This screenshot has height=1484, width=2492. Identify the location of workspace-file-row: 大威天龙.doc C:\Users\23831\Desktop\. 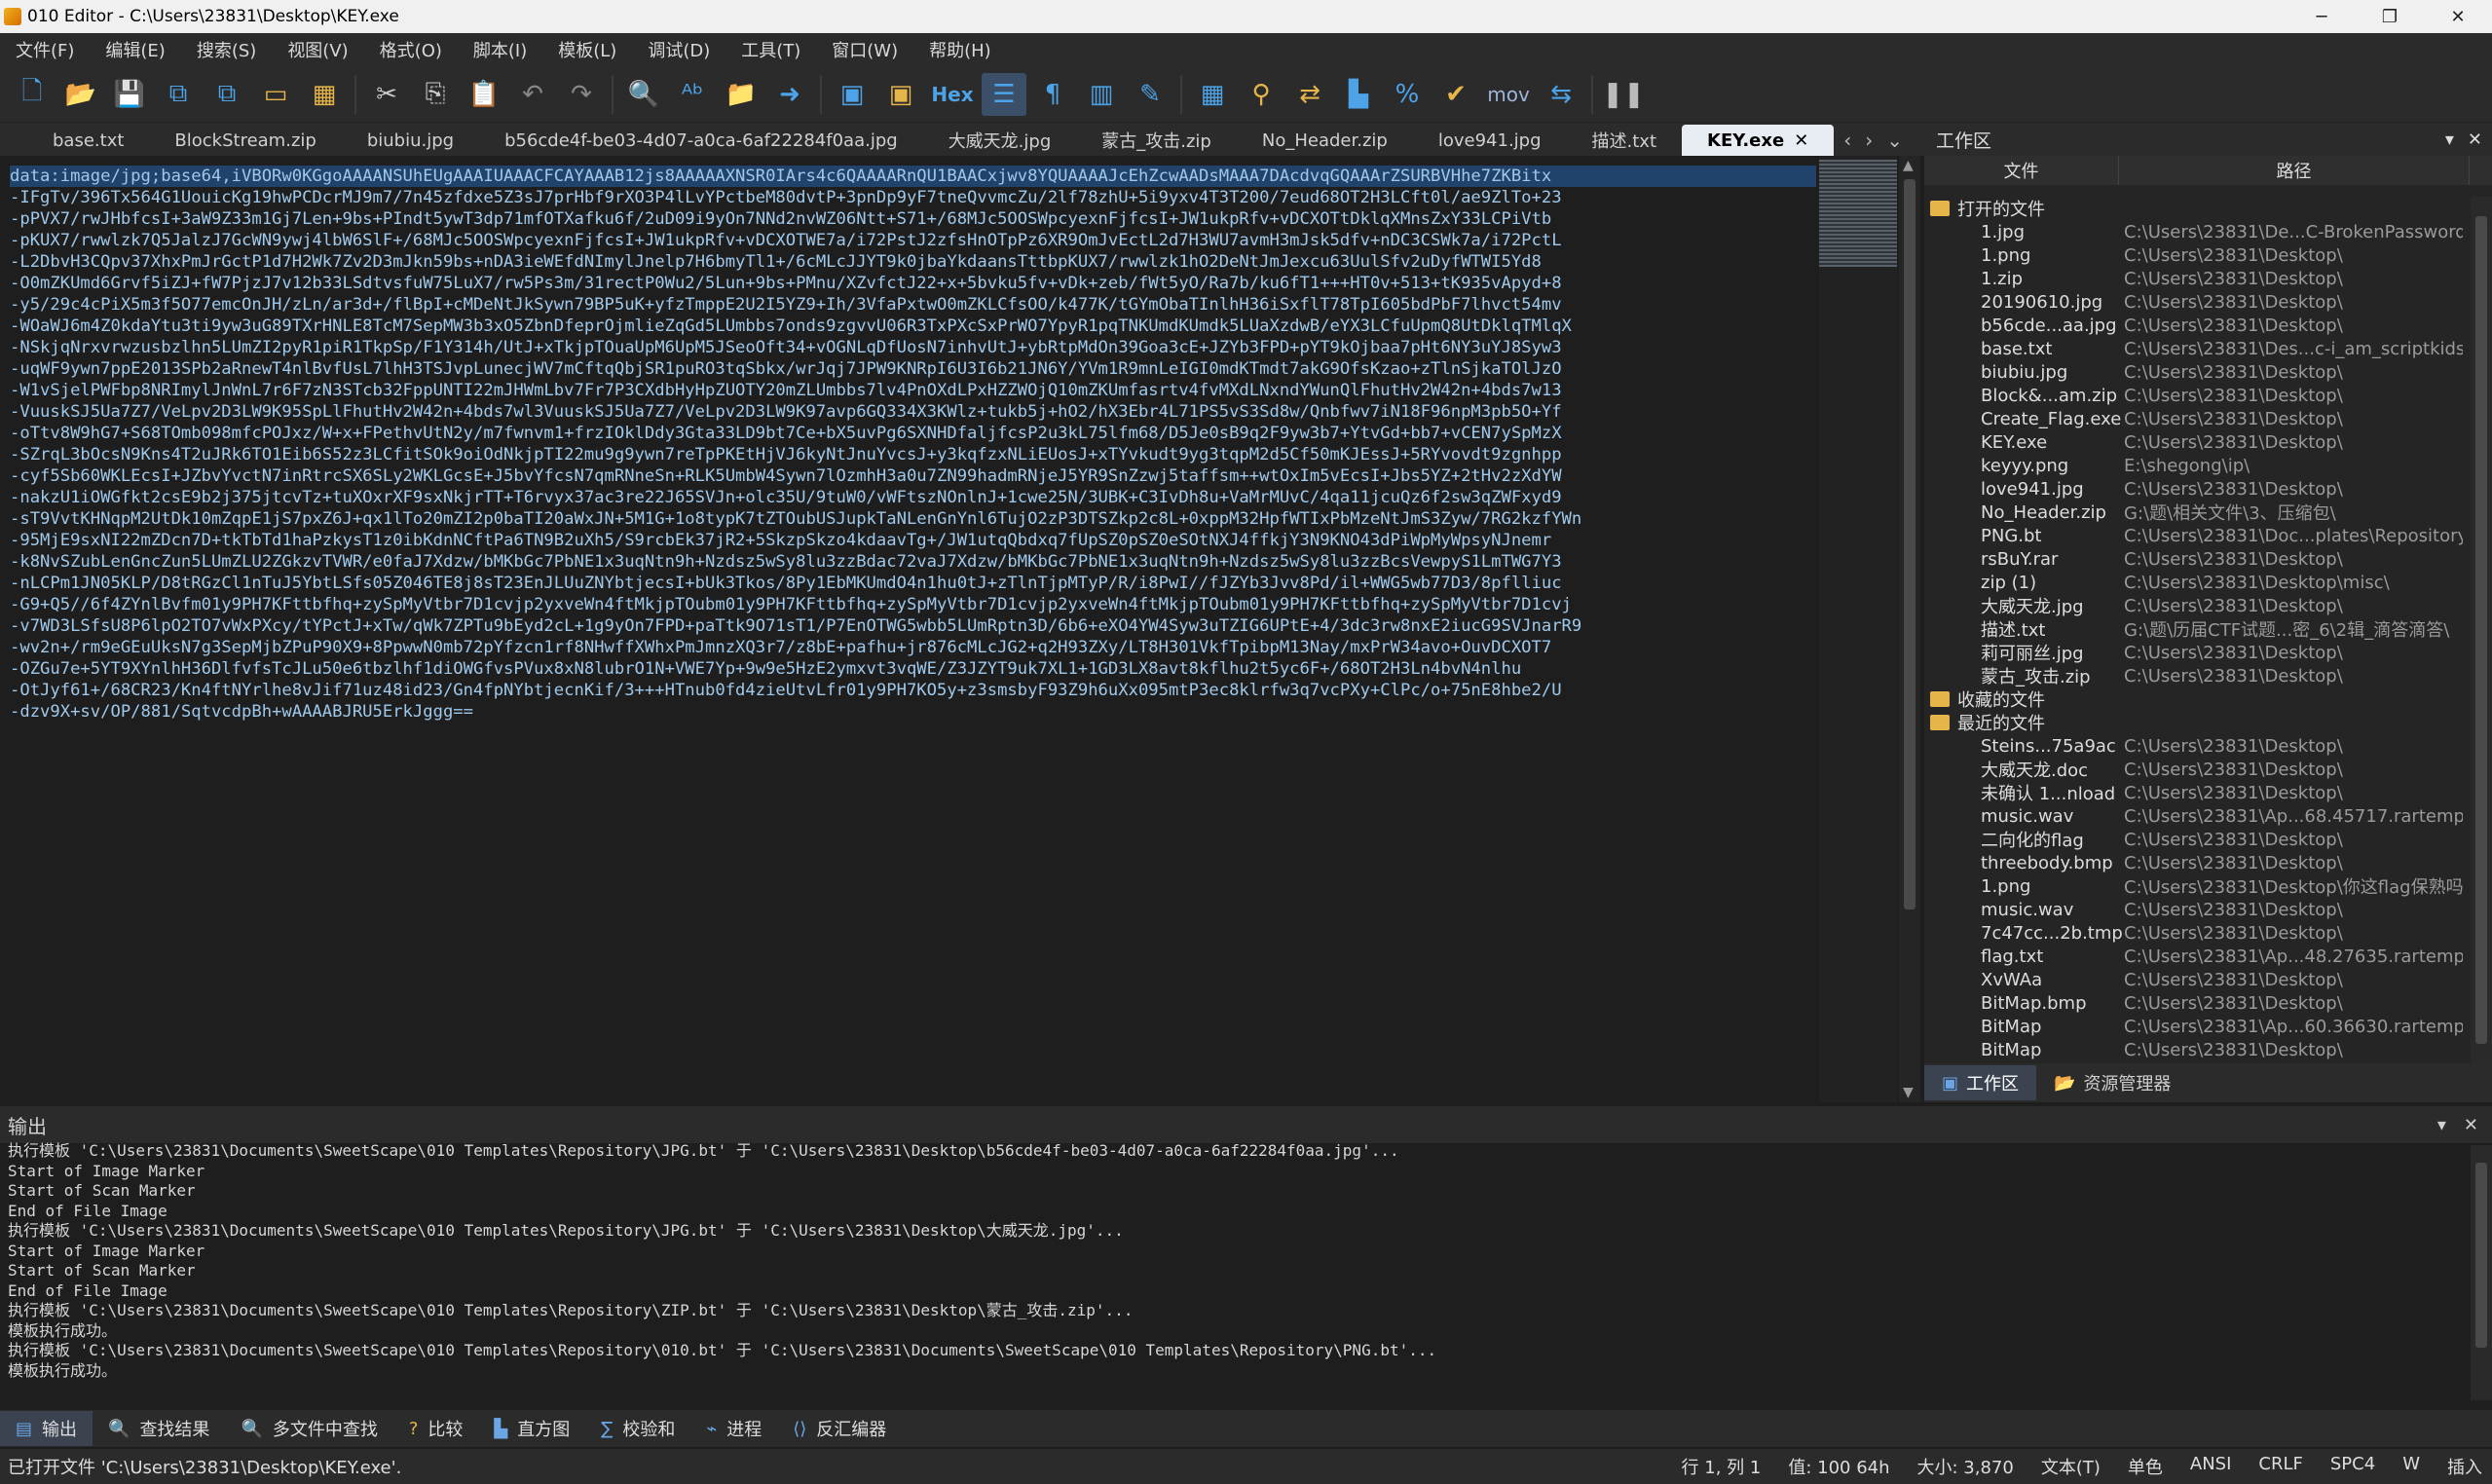
(2197, 770).